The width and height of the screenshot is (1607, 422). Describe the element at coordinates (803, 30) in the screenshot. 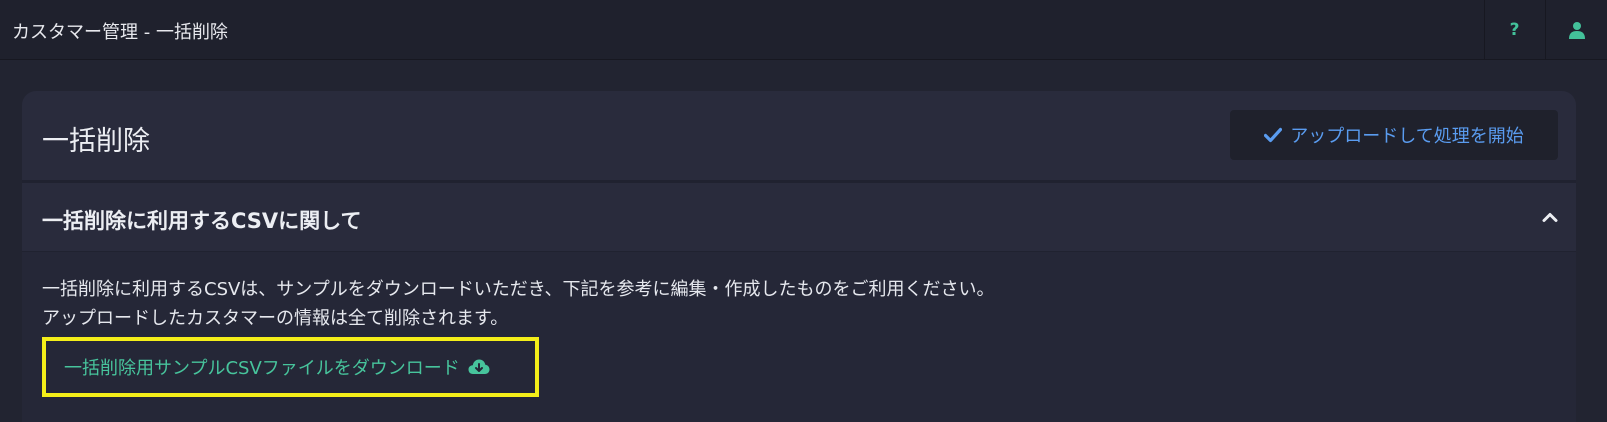

I see `top-bar: カスタマー管理 - 一括削除 ?` at that location.